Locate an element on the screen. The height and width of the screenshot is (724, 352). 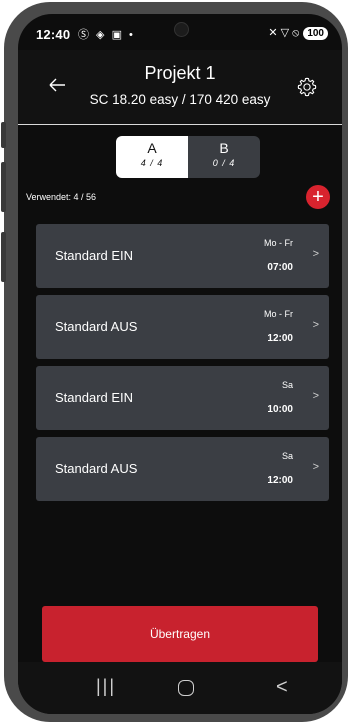
add-program-button: + is located at coordinates (318, 197).